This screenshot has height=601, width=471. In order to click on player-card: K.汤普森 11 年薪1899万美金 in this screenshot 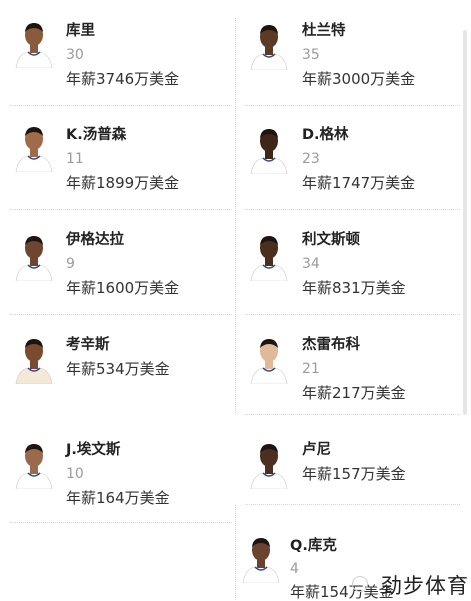, I will do `click(121, 160)`.